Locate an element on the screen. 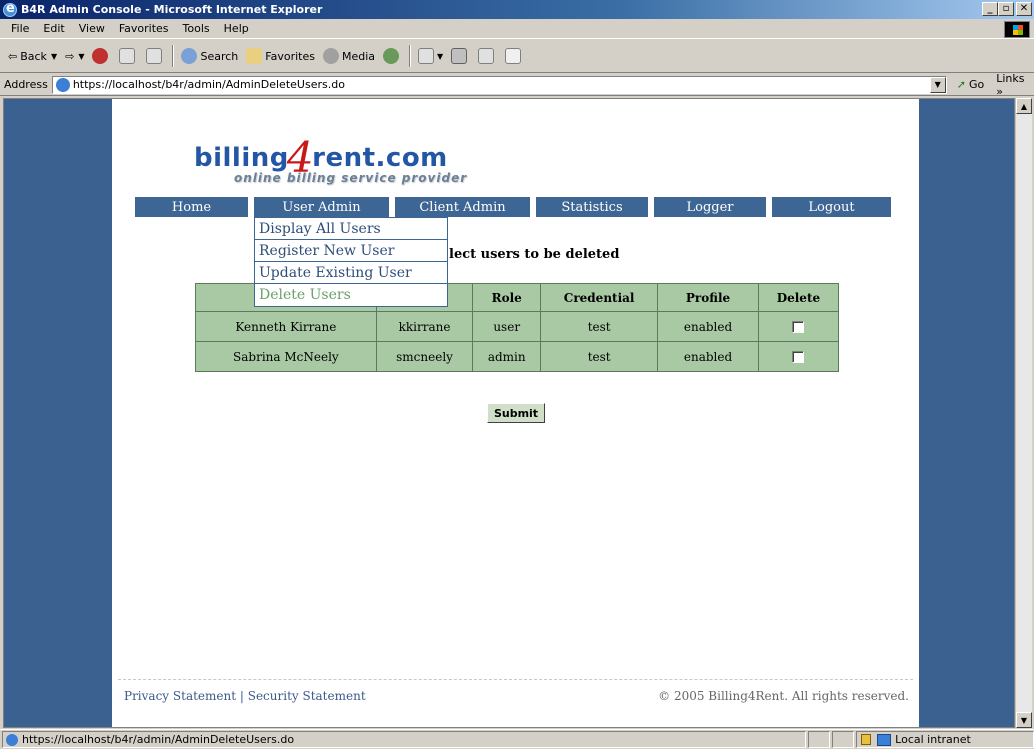  cell-role: admin is located at coordinates (507, 356).